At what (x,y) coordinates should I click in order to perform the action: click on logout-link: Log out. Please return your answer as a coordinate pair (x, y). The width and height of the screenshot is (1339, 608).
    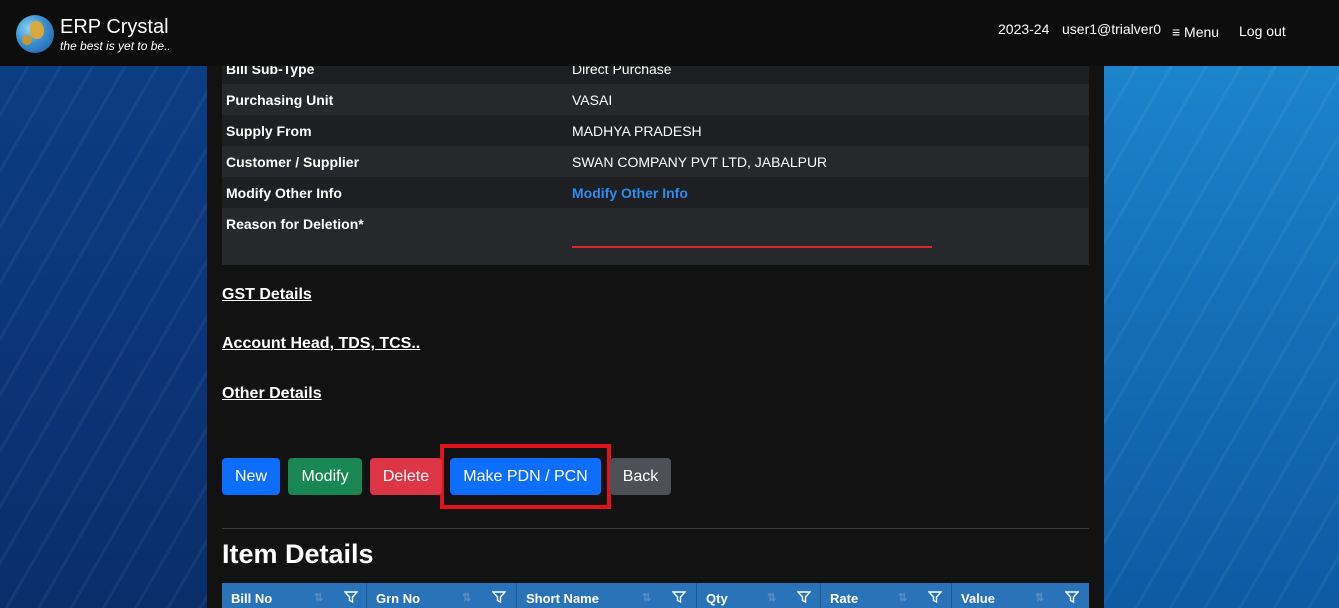
    Looking at the image, I should click on (1262, 31).